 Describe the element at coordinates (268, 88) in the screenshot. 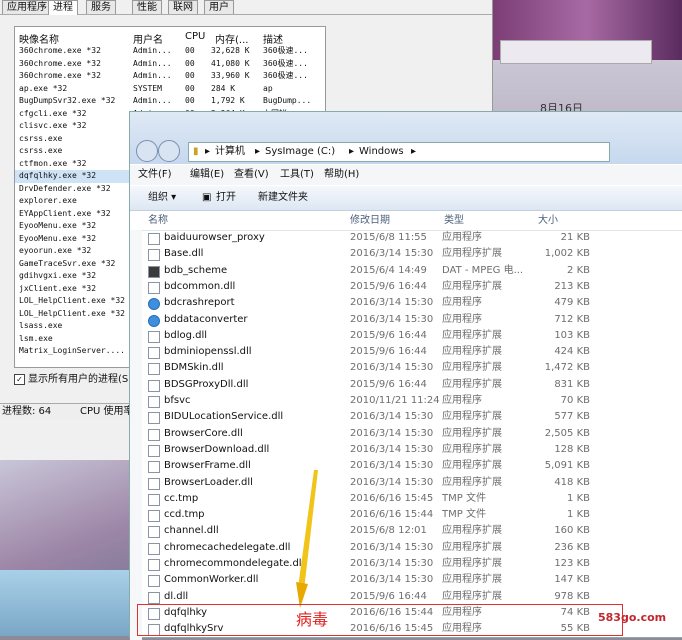

I see `process-desc: ap` at that location.